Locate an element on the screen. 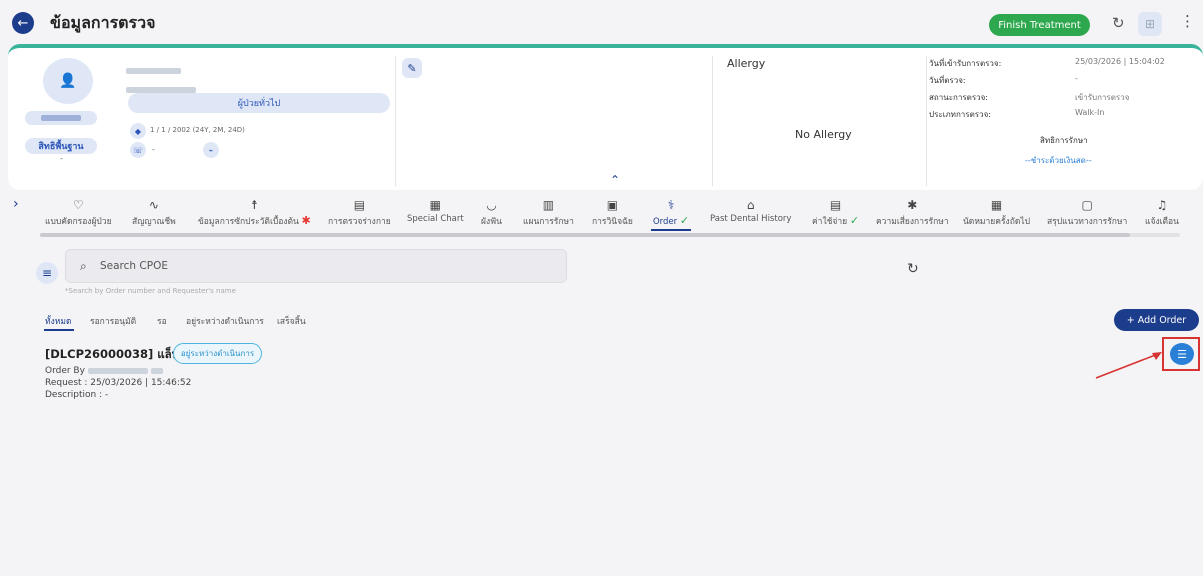 The image size is (1203, 576). tab-label: สรุปแนวทางการรักษา is located at coordinates (1087, 222).